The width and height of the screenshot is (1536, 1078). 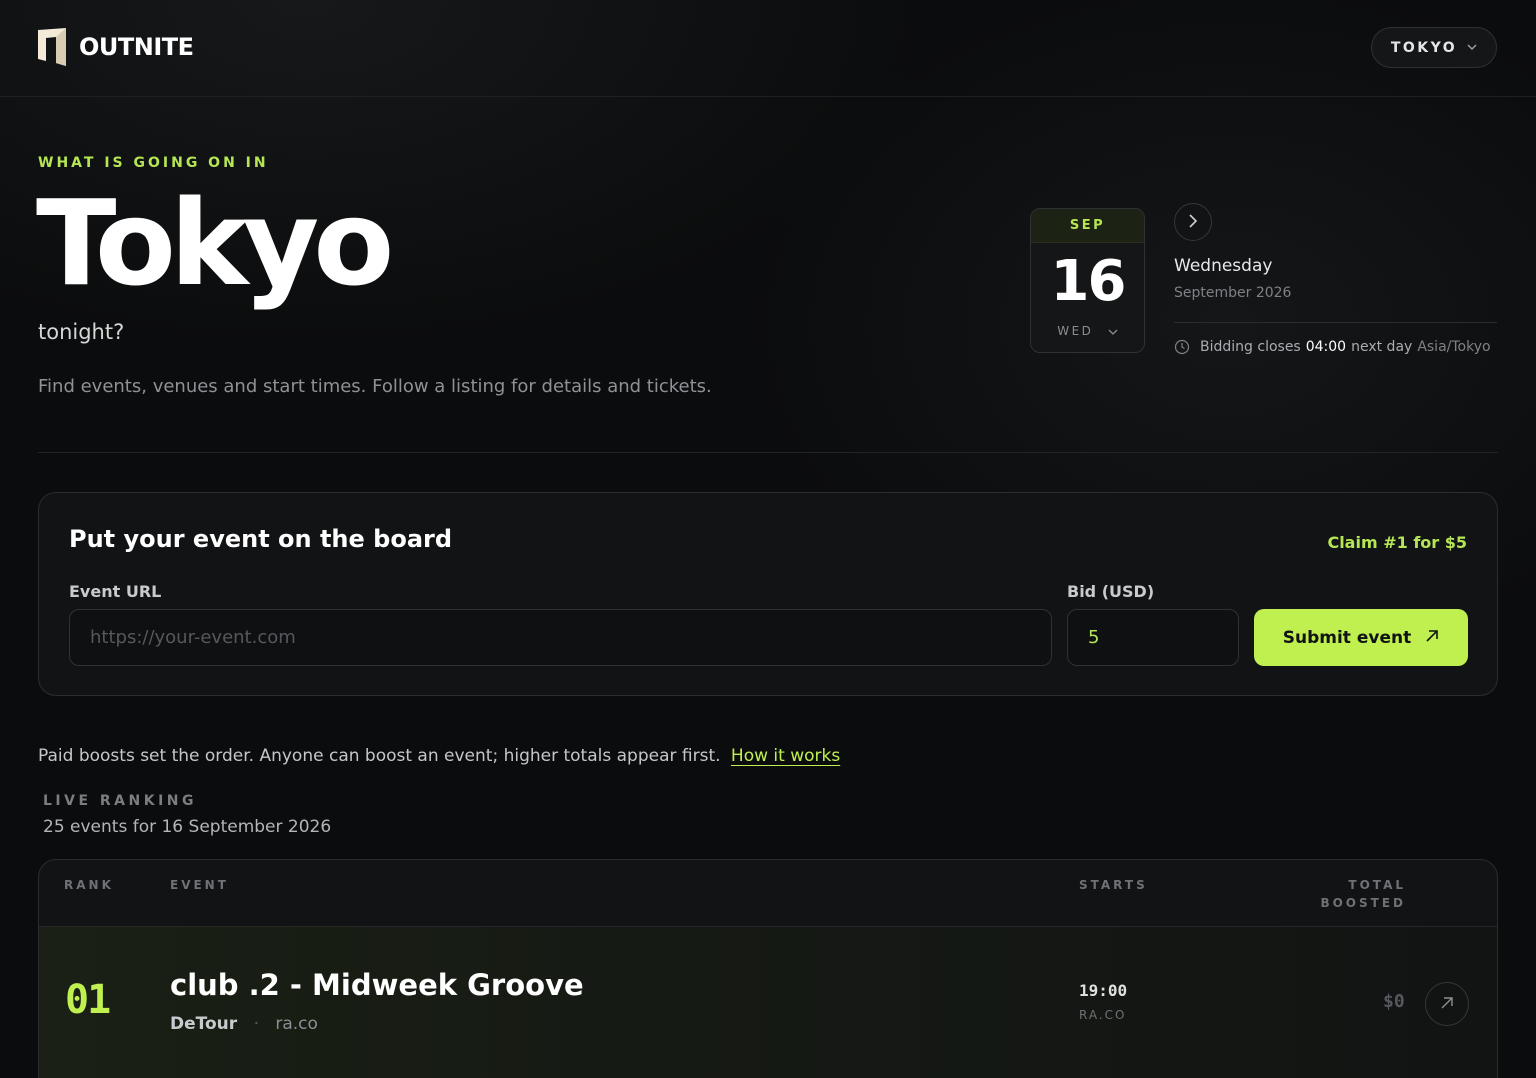 I want to click on column-header-starts: STARTS, so click(x=1113, y=885).